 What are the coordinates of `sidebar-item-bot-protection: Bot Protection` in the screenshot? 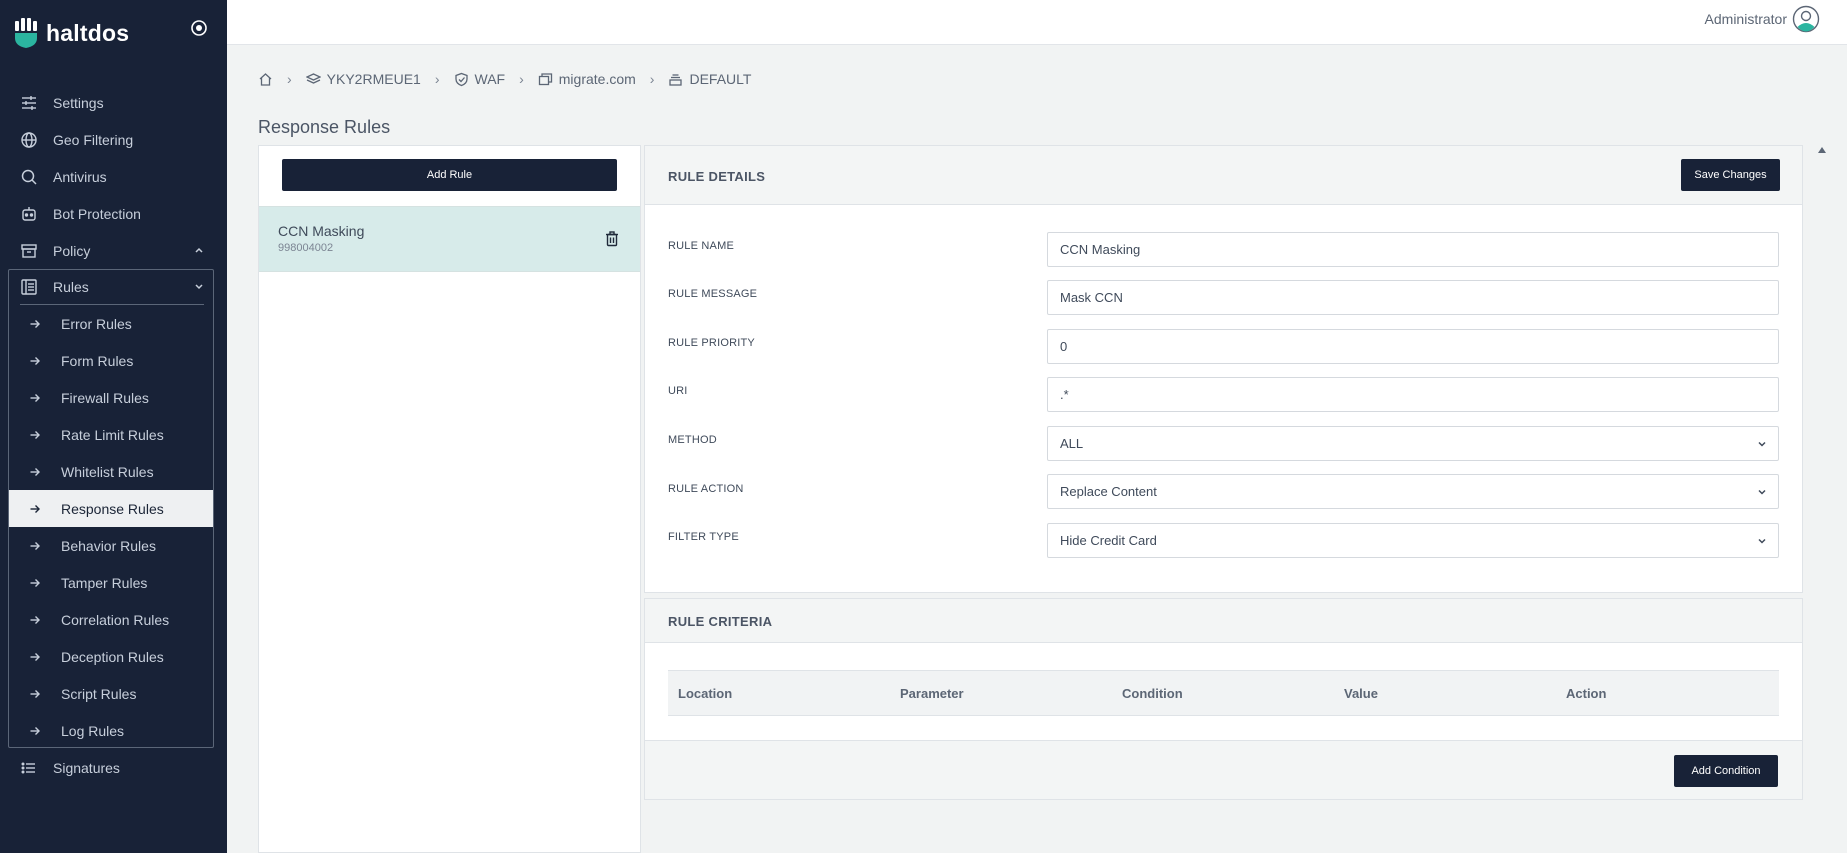 It's located at (113, 213).